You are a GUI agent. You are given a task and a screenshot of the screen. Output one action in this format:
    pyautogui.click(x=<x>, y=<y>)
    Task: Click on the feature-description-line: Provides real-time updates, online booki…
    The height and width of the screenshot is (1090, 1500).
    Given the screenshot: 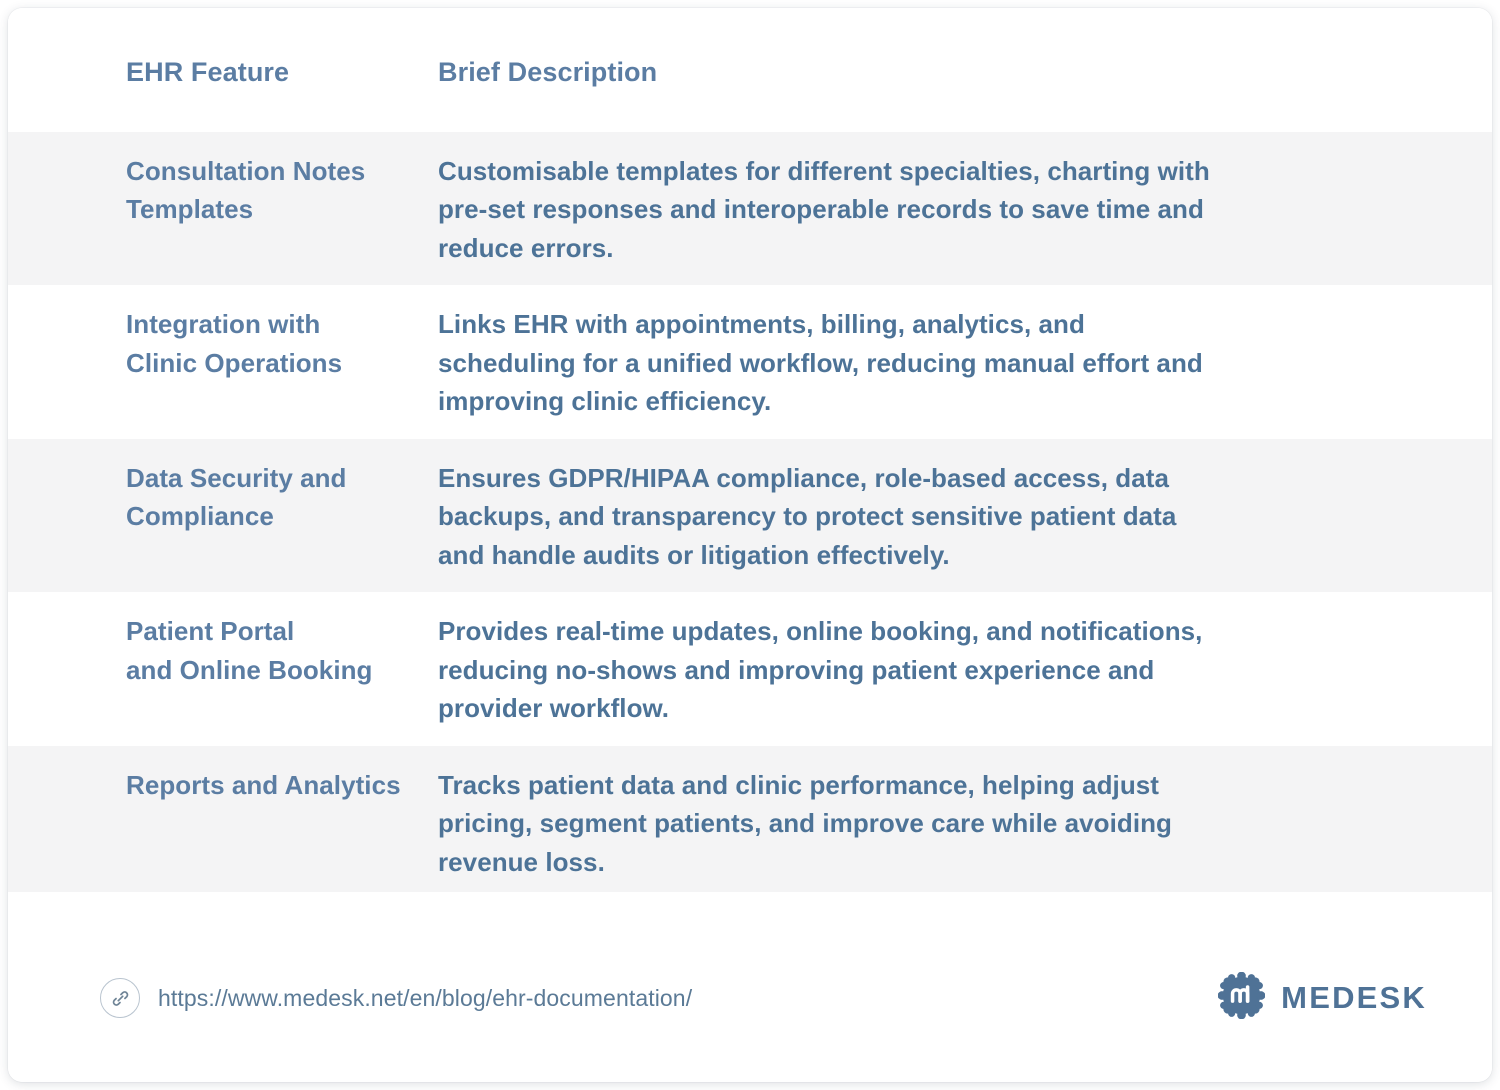 What is the action you would take?
    pyautogui.click(x=820, y=631)
    